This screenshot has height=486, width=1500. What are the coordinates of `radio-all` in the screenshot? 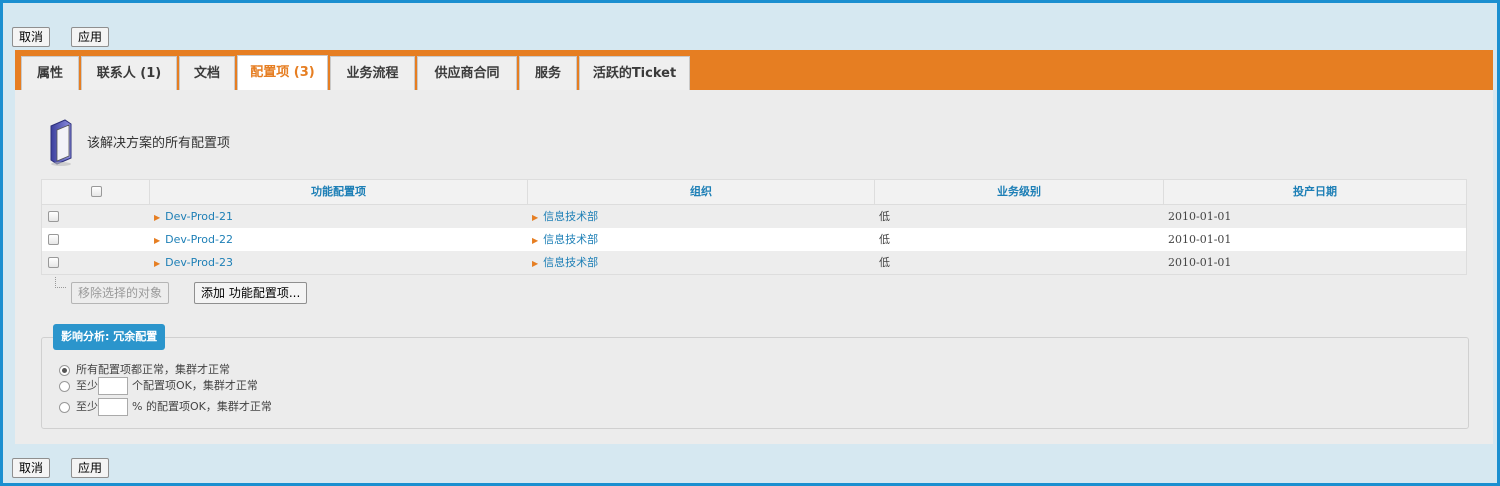 It's located at (64, 370).